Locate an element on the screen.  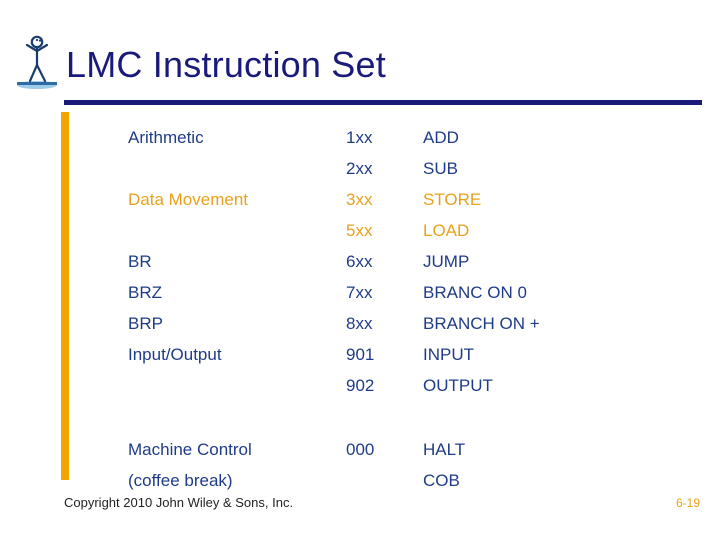
instruction-operation: INPUT is located at coordinates (448, 354).